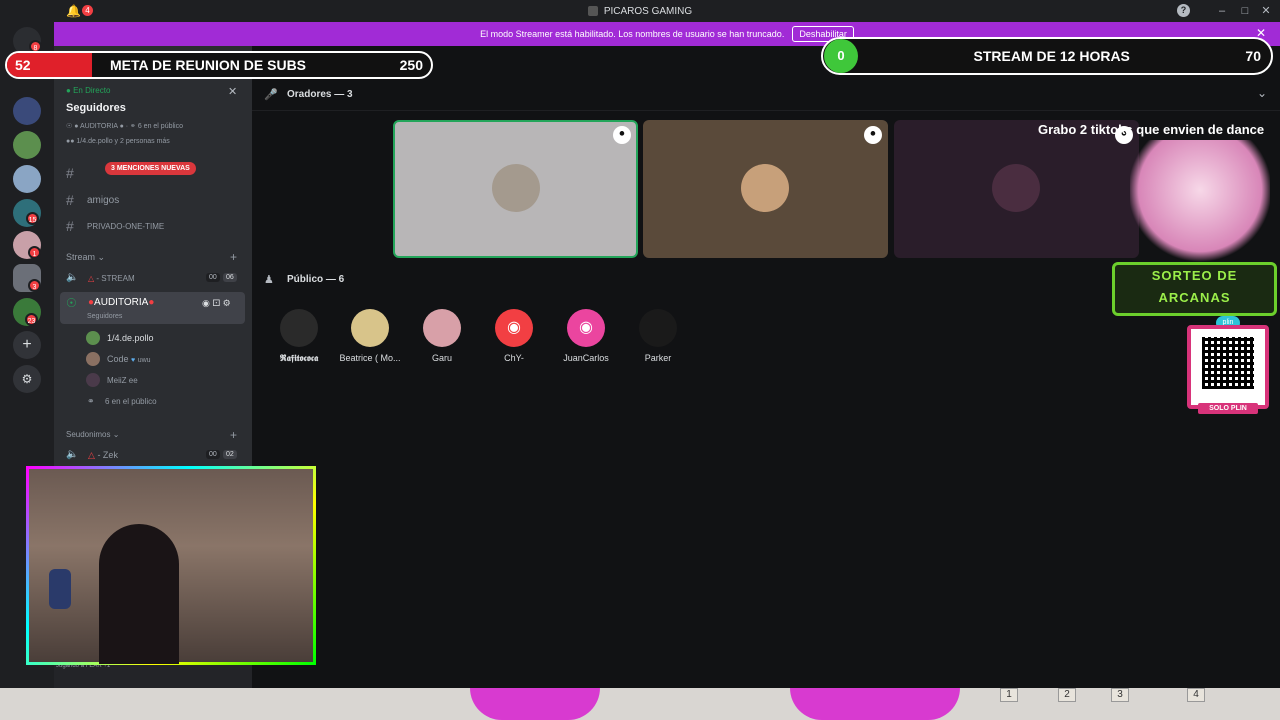  I want to click on channel-auditoria: ●AUDITORIA●, so click(121, 302).